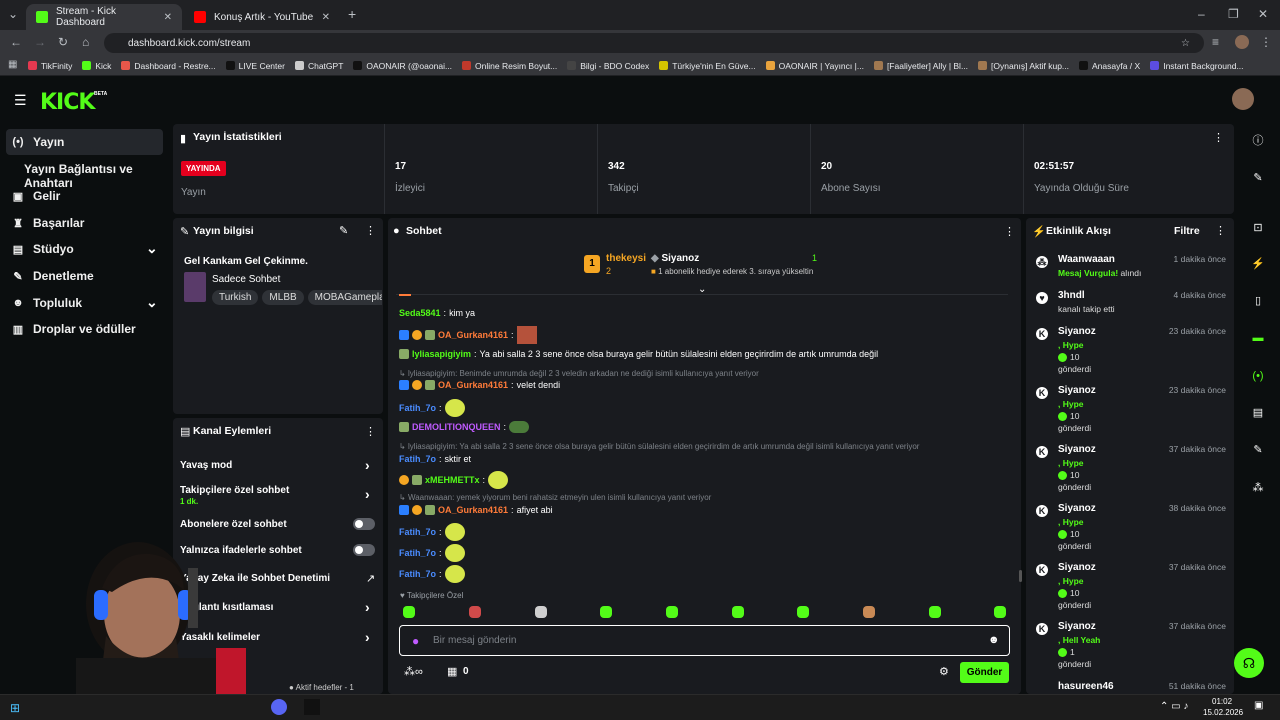 This screenshot has width=1280, height=720. What do you see at coordinates (1020, 576) in the screenshot?
I see `chat-scrollbar` at bounding box center [1020, 576].